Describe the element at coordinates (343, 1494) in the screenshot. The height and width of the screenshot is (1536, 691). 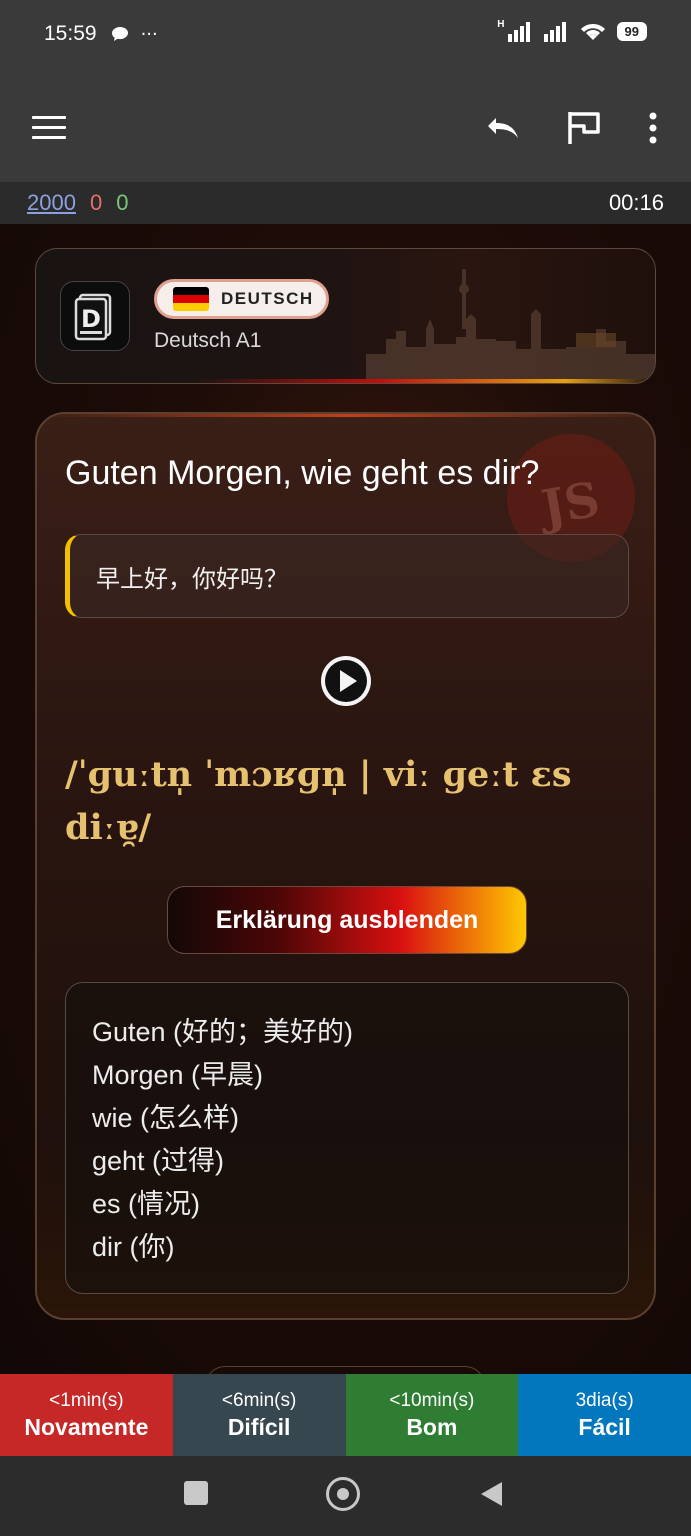
I see `home-circle-icon` at that location.